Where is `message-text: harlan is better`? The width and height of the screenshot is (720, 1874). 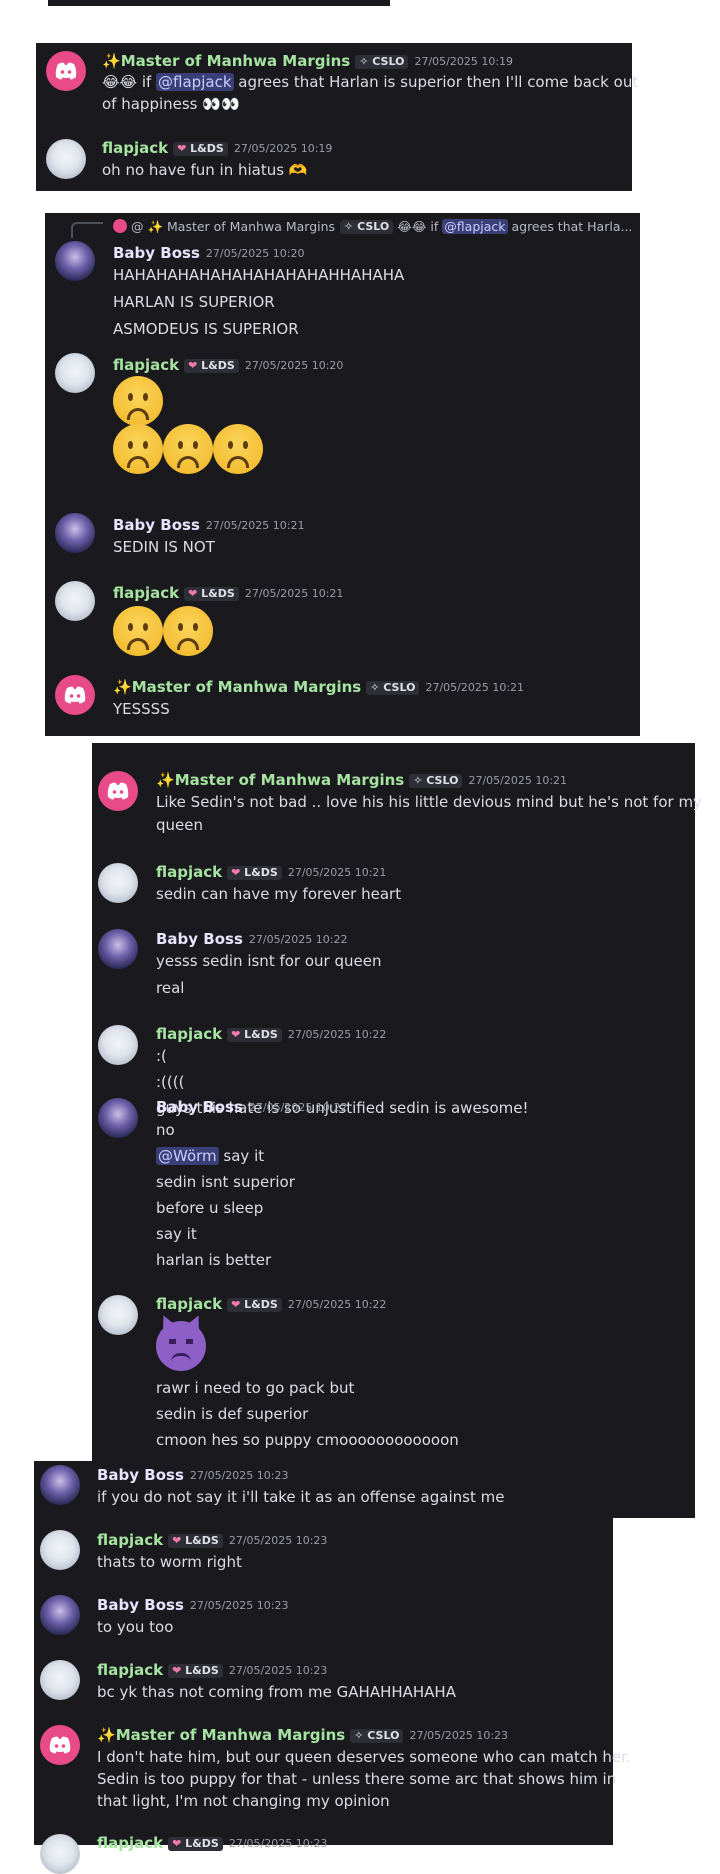 message-text: harlan is better is located at coordinates (214, 1260).